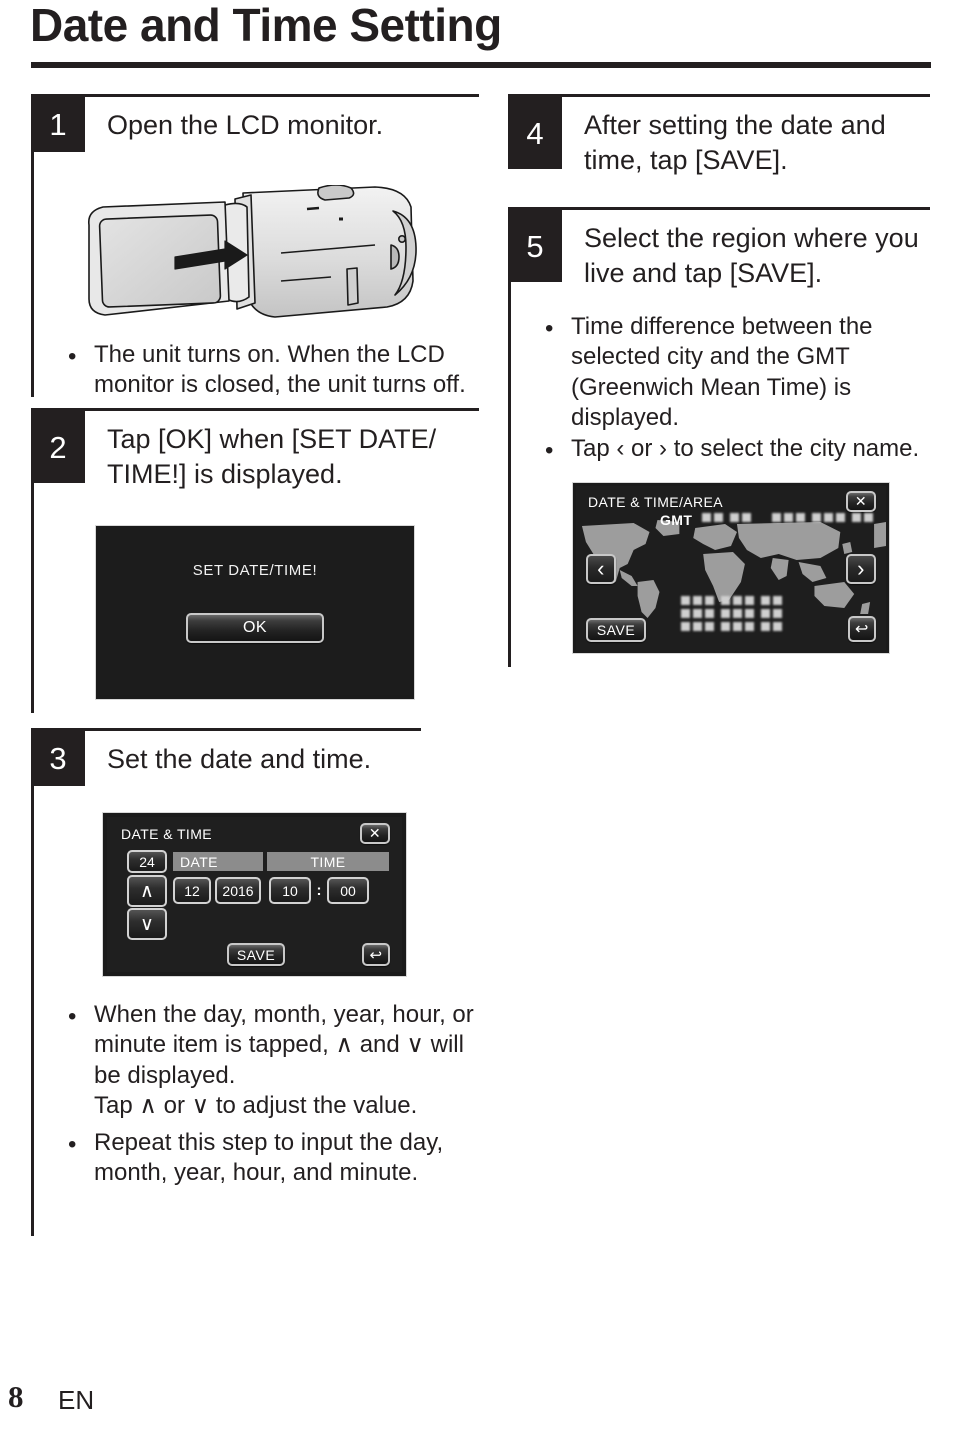 The height and width of the screenshot is (1440, 960). I want to click on area-screen-surface: DATE & TIME/AREA ✕ GMT ‹ › SAVE ↩, so click(731, 568).